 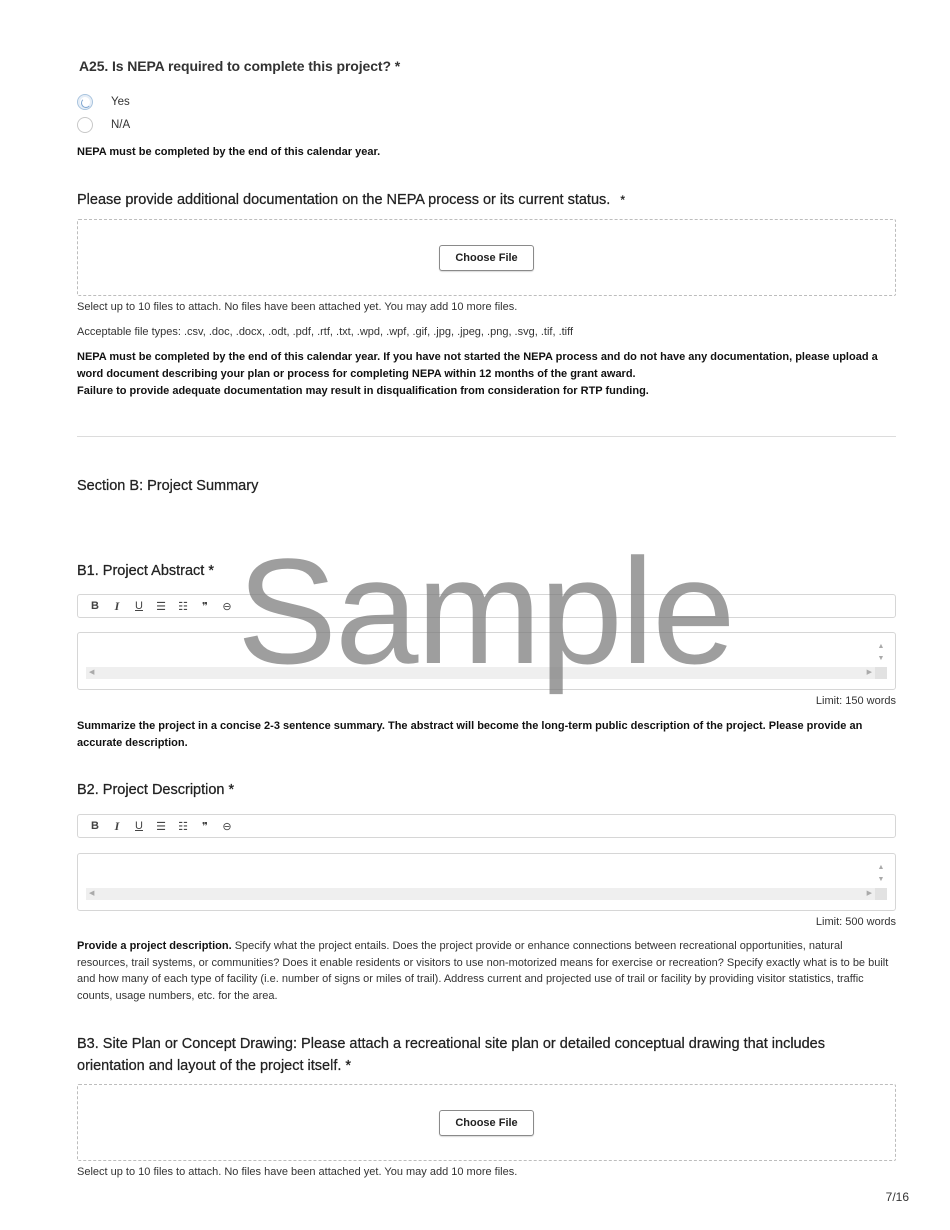 What do you see at coordinates (154, 946) in the screenshot?
I see `b2-note-bold: Provide a project description.` at bounding box center [154, 946].